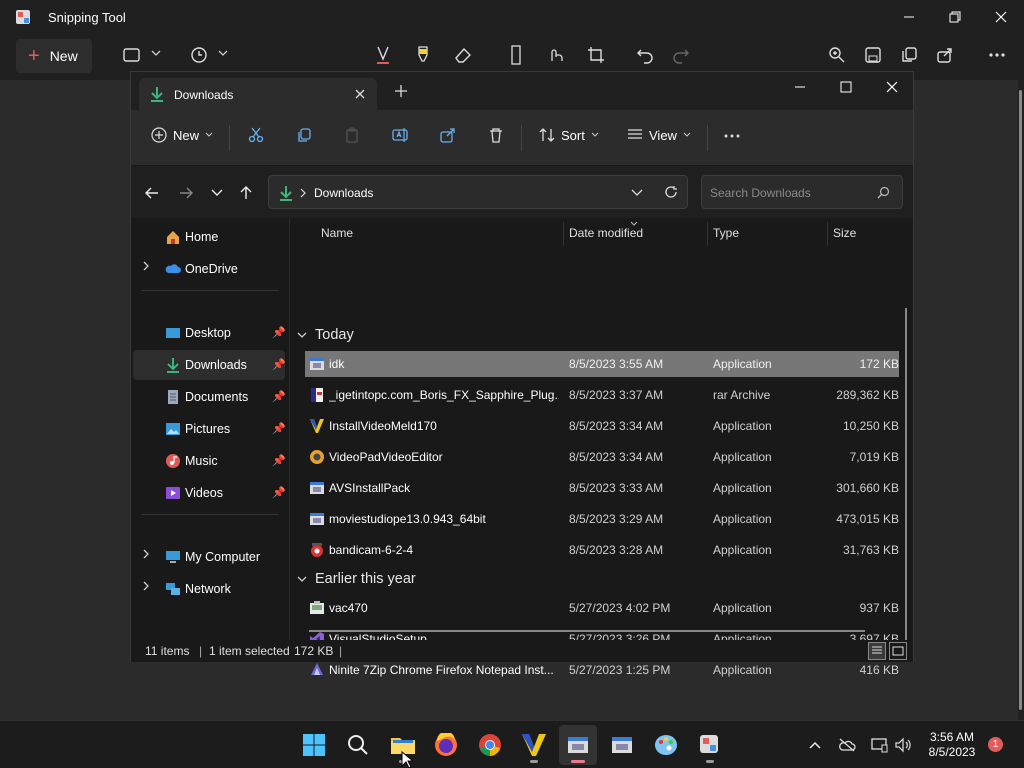 This screenshot has width=1024, height=768. I want to click on restore-button, so click(955, 17).